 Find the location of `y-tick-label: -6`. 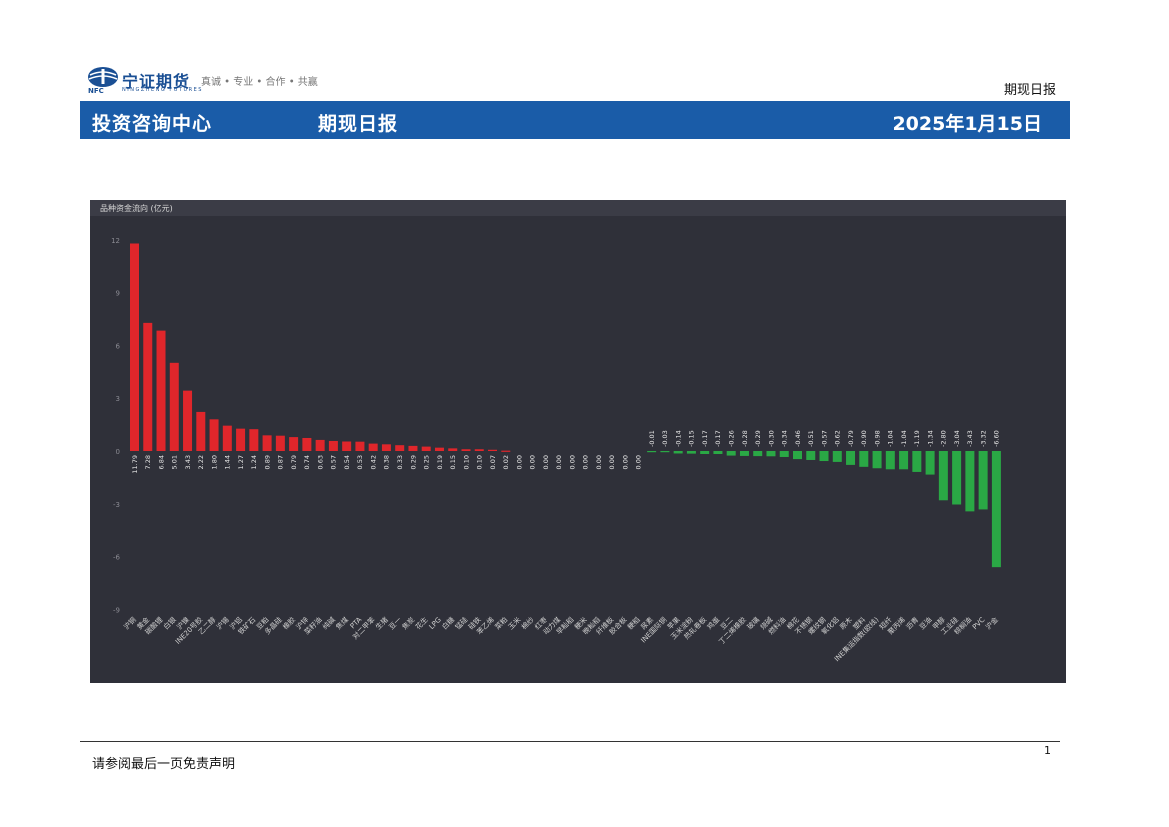

y-tick-label: -6 is located at coordinates (117, 558).